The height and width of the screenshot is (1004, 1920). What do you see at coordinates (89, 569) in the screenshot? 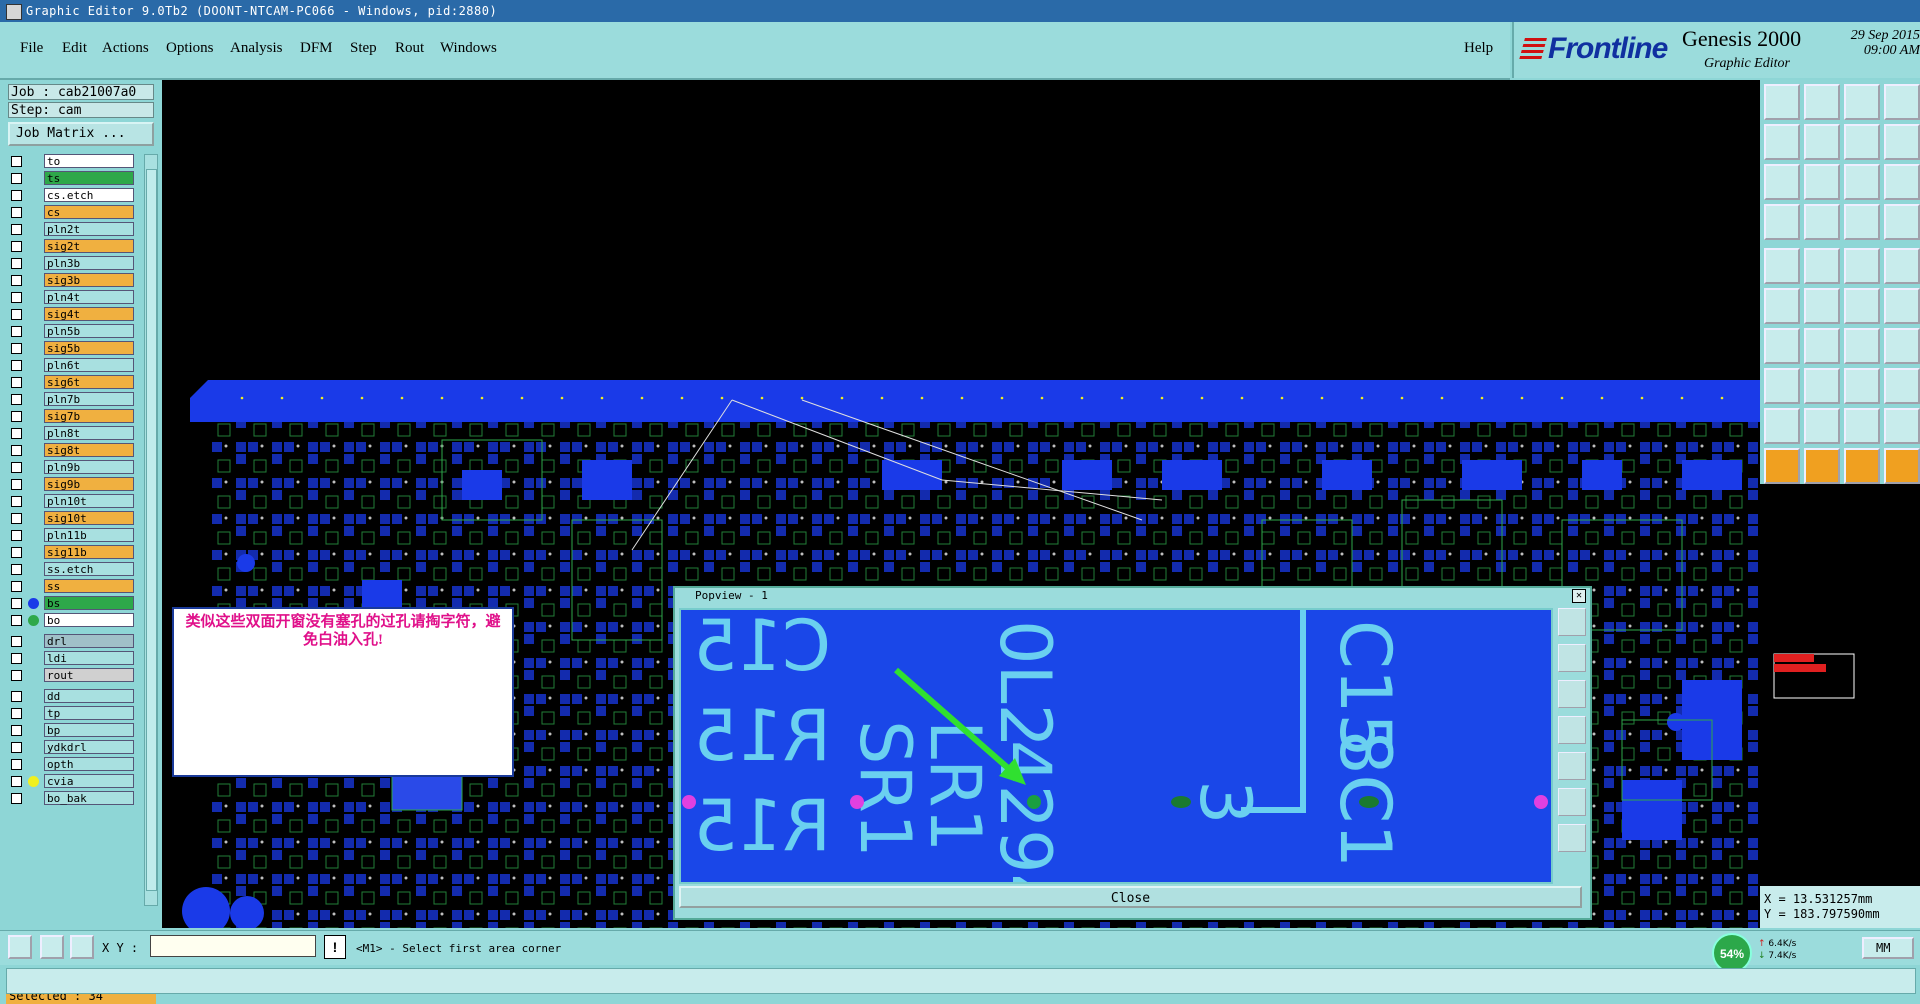
I see `layer-name: ss.etch` at bounding box center [89, 569].